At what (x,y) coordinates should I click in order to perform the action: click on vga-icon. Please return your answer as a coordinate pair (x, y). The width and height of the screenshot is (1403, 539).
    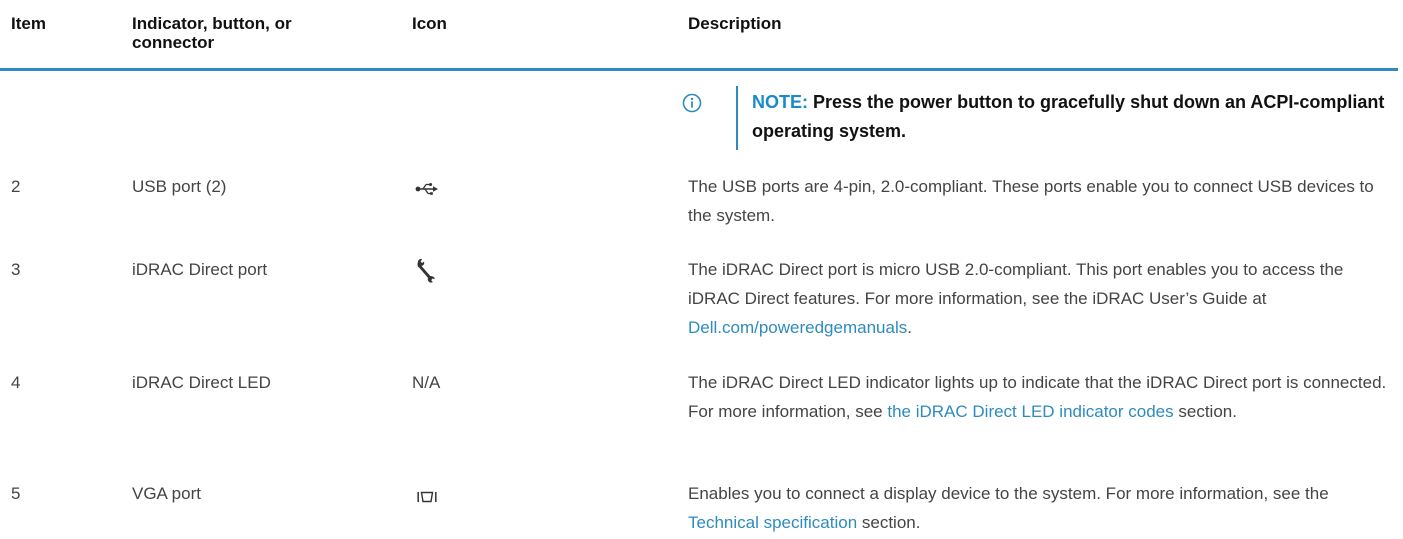
    Looking at the image, I should click on (427, 499).